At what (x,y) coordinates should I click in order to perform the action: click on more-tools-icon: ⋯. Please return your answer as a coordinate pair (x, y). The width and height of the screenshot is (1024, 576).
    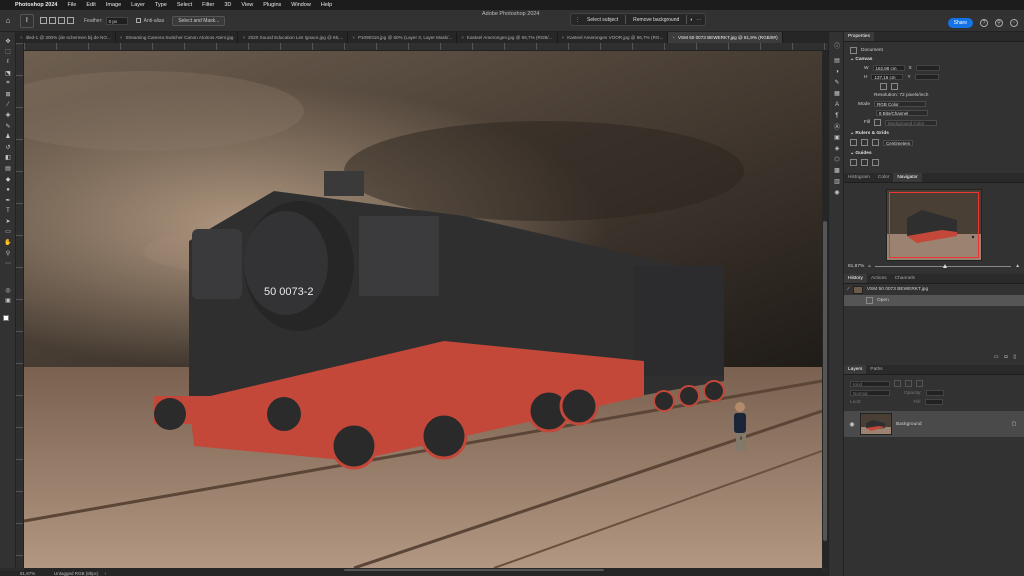
    Looking at the image, I should click on (8, 263).